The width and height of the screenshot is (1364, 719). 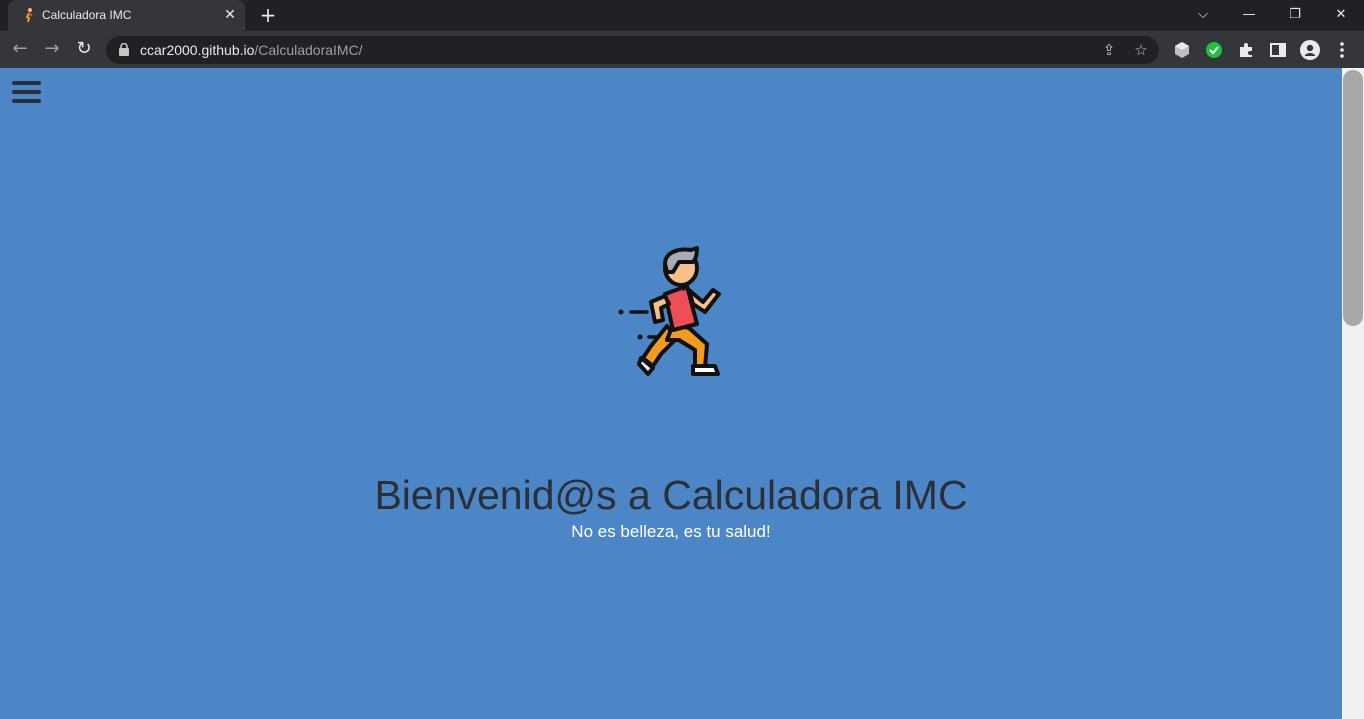 I want to click on side-panel-icon, so click(x=1278, y=50).